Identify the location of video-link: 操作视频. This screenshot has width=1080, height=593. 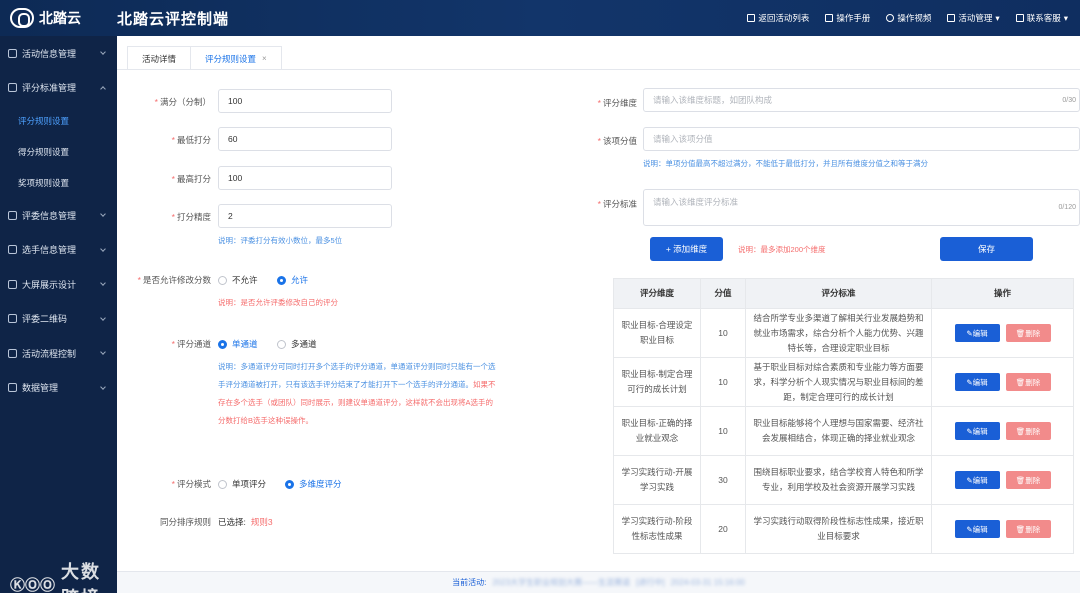
(908, 18).